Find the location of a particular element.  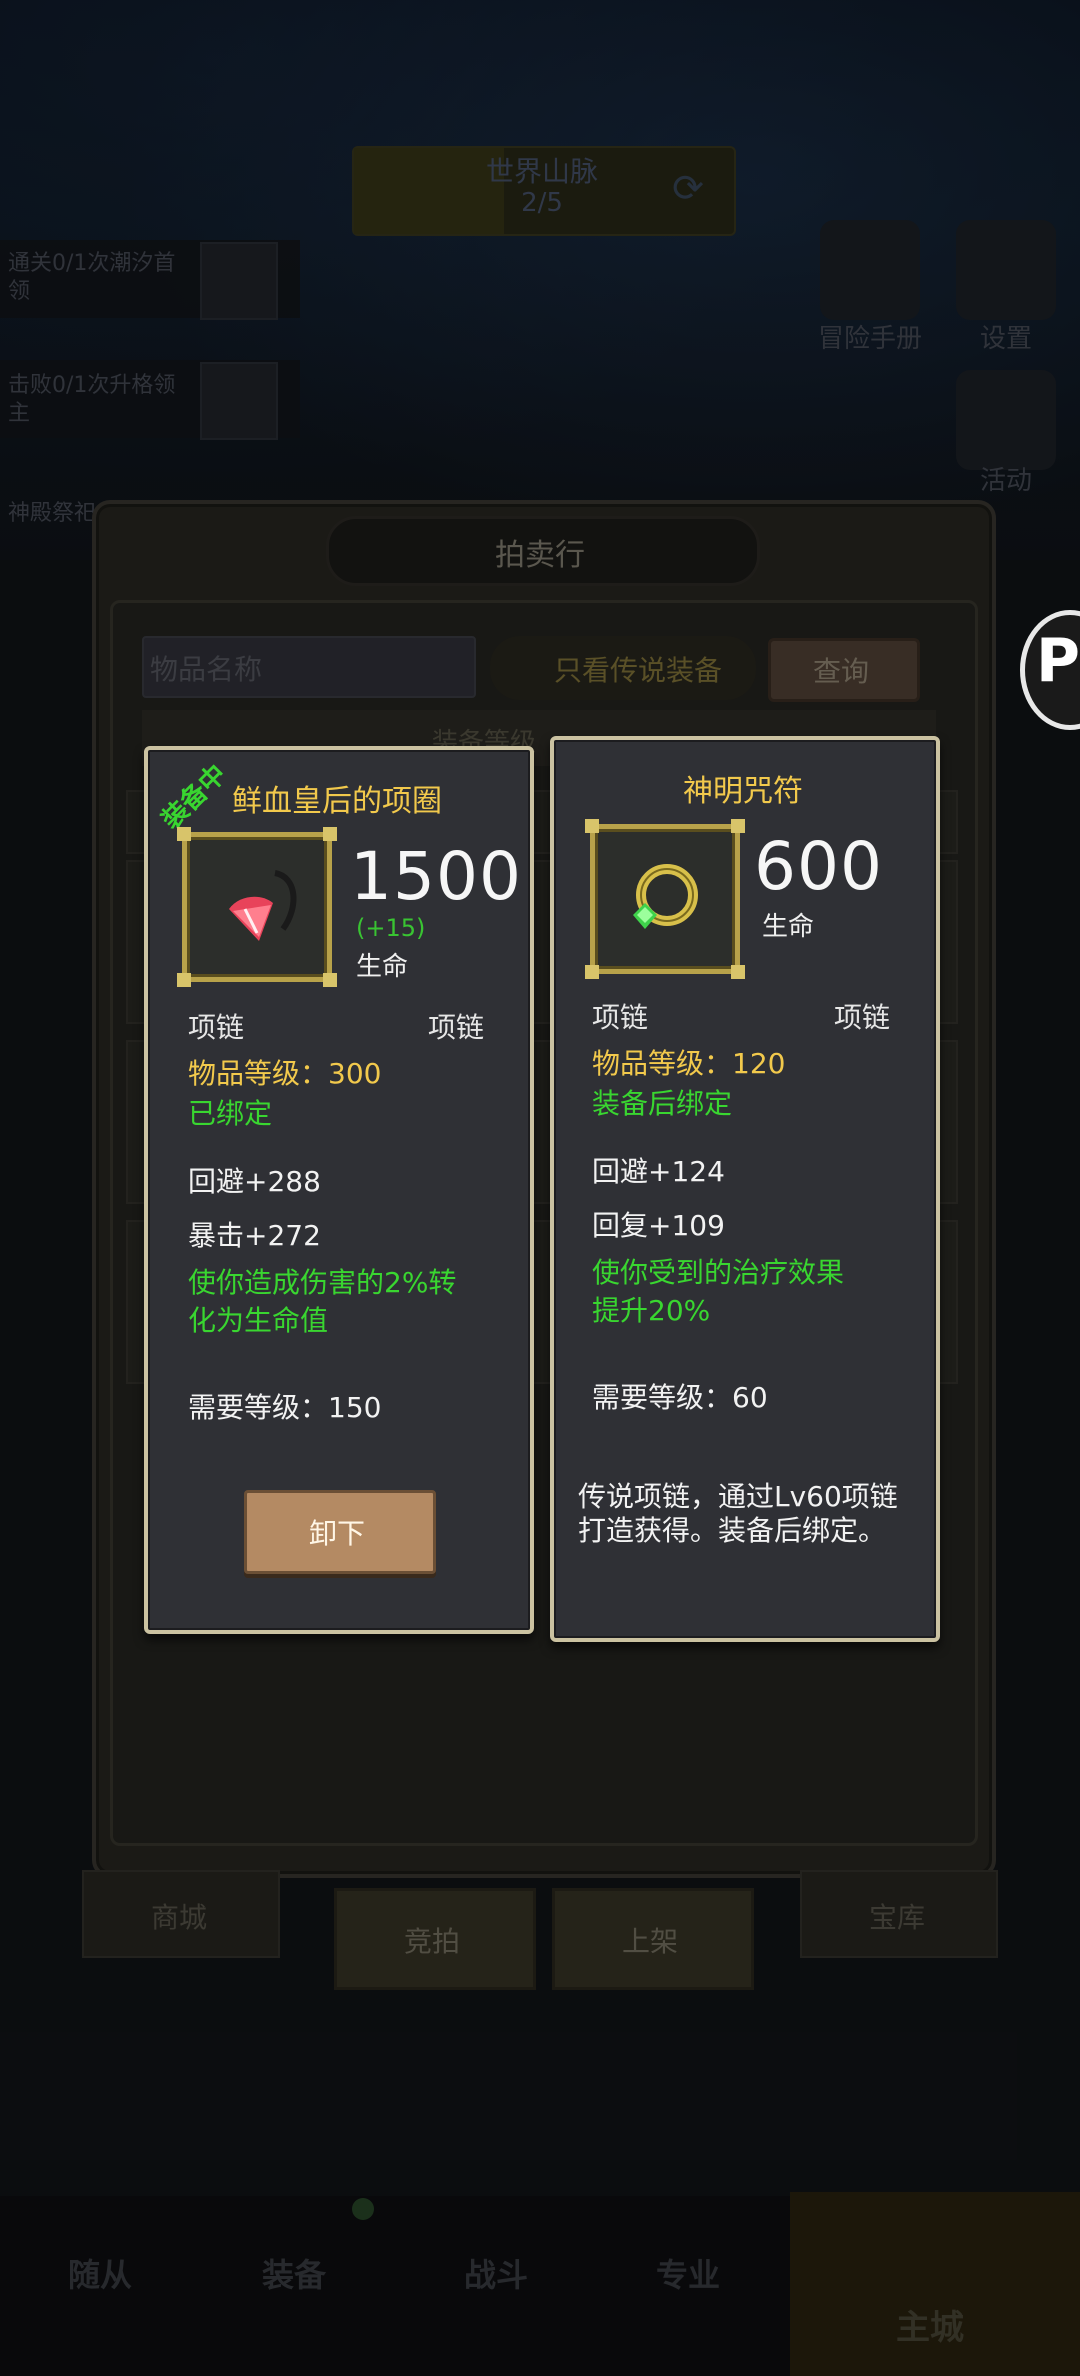

item-name: 鲜血皇后的项圈 is located at coordinates (337, 801).